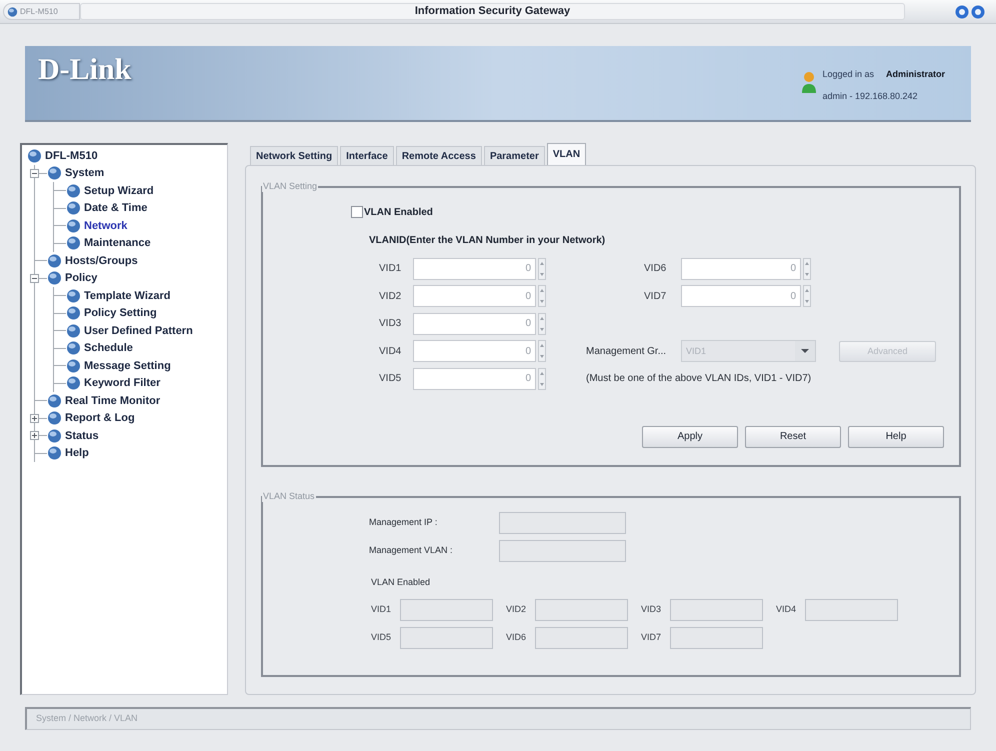  What do you see at coordinates (487, 241) in the screenshot?
I see `section-heading: VLANID(Enter the VLAN Number in your Network)` at bounding box center [487, 241].